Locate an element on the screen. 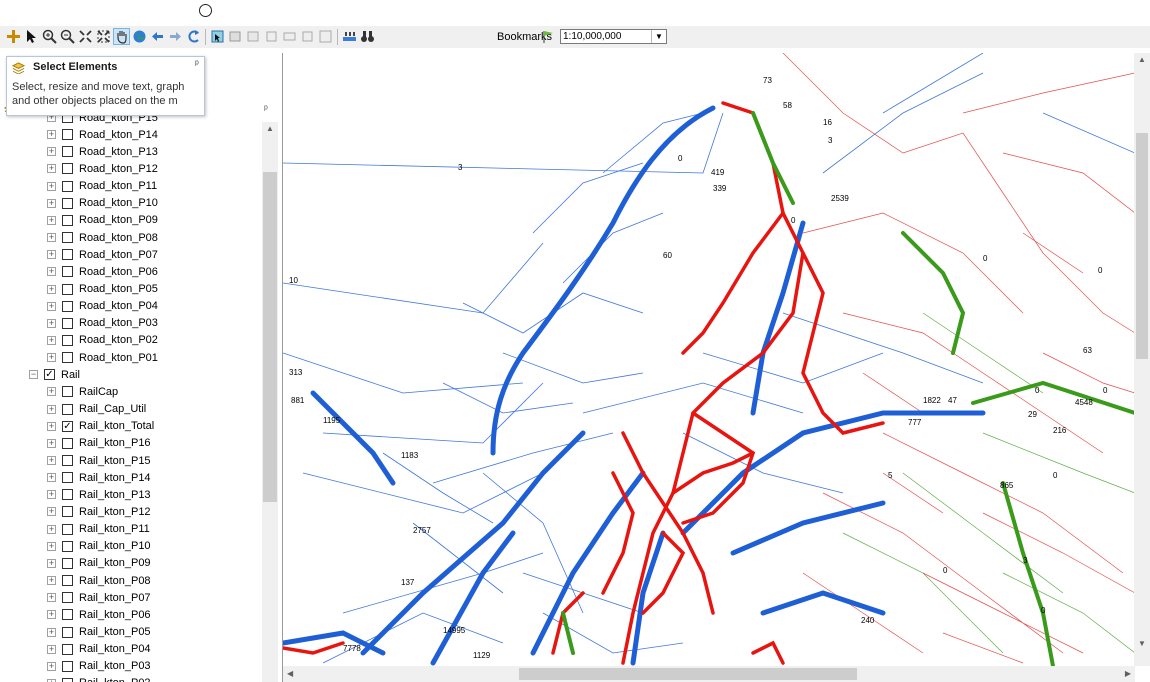  pan-button is located at coordinates (121, 36).